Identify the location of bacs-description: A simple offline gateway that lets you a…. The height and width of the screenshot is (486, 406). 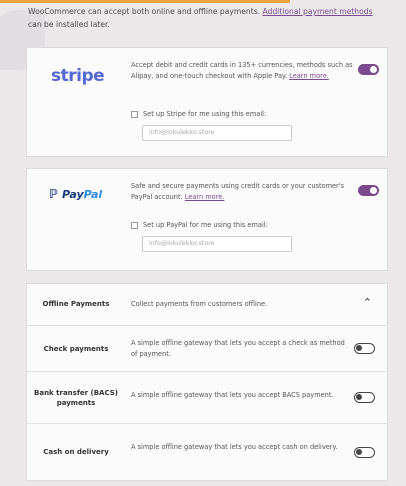
(232, 395).